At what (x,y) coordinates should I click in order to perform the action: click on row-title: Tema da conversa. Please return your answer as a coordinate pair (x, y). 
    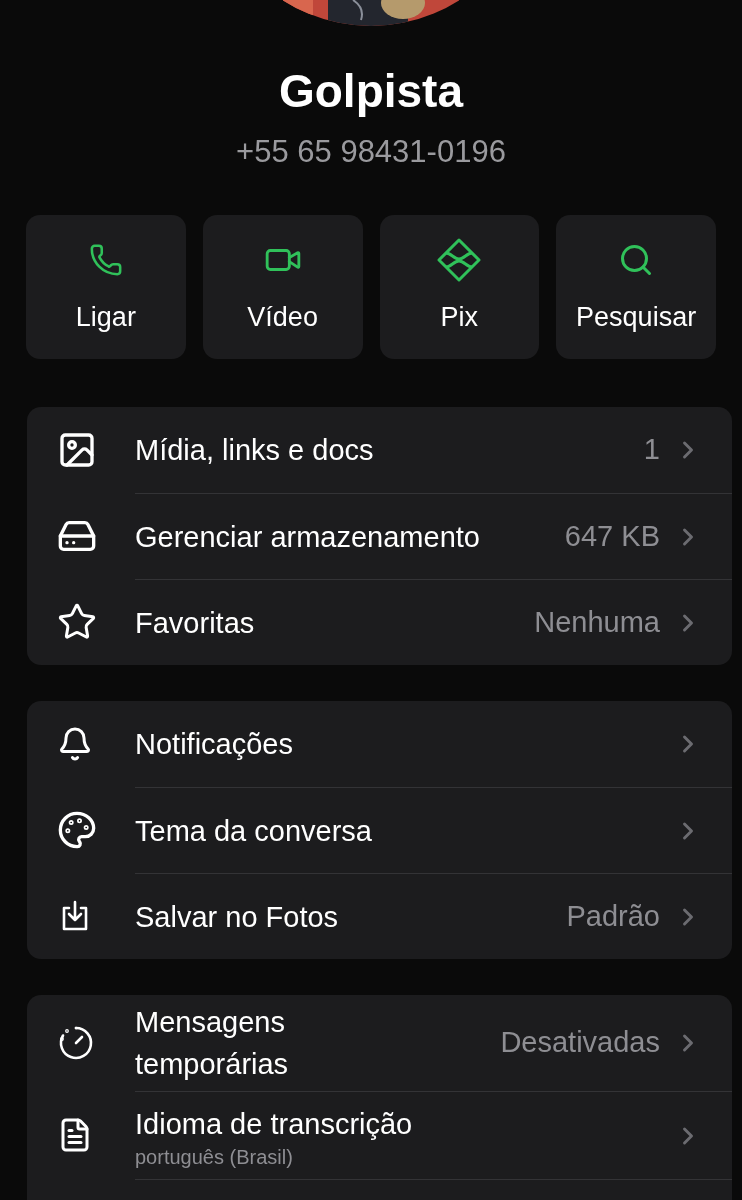
    Looking at the image, I should click on (254, 831).